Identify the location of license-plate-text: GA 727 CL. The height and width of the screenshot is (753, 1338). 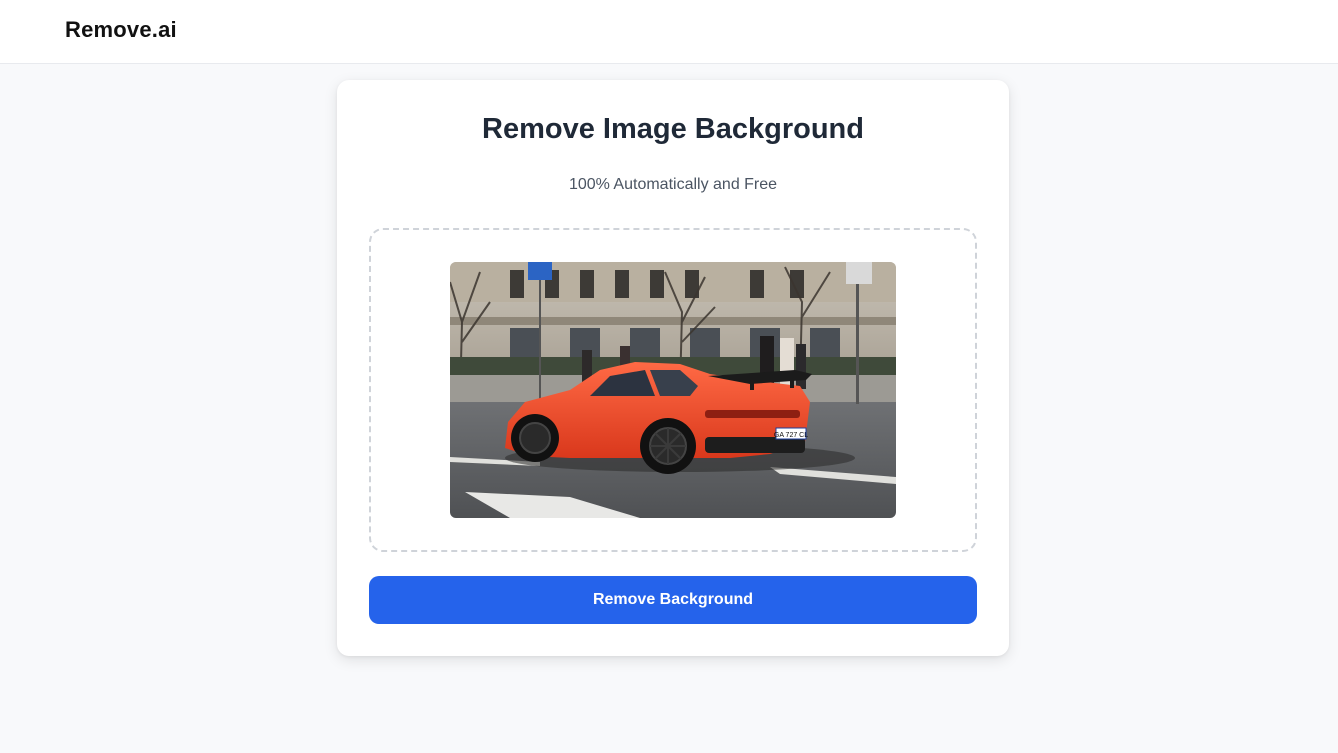
(791, 435).